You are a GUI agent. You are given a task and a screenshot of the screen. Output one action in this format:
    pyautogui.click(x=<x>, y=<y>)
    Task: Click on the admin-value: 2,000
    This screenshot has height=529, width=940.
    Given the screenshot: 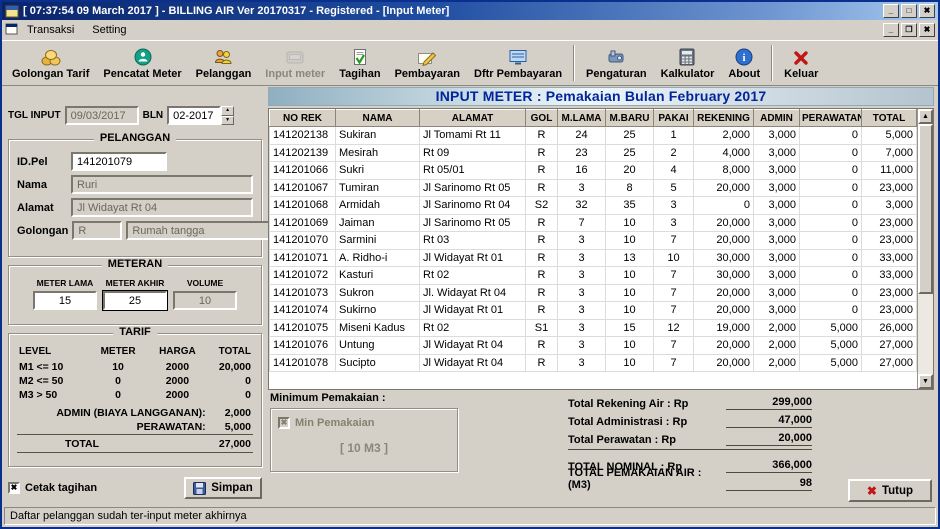 What is the action you would take?
    pyautogui.click(x=237, y=413)
    